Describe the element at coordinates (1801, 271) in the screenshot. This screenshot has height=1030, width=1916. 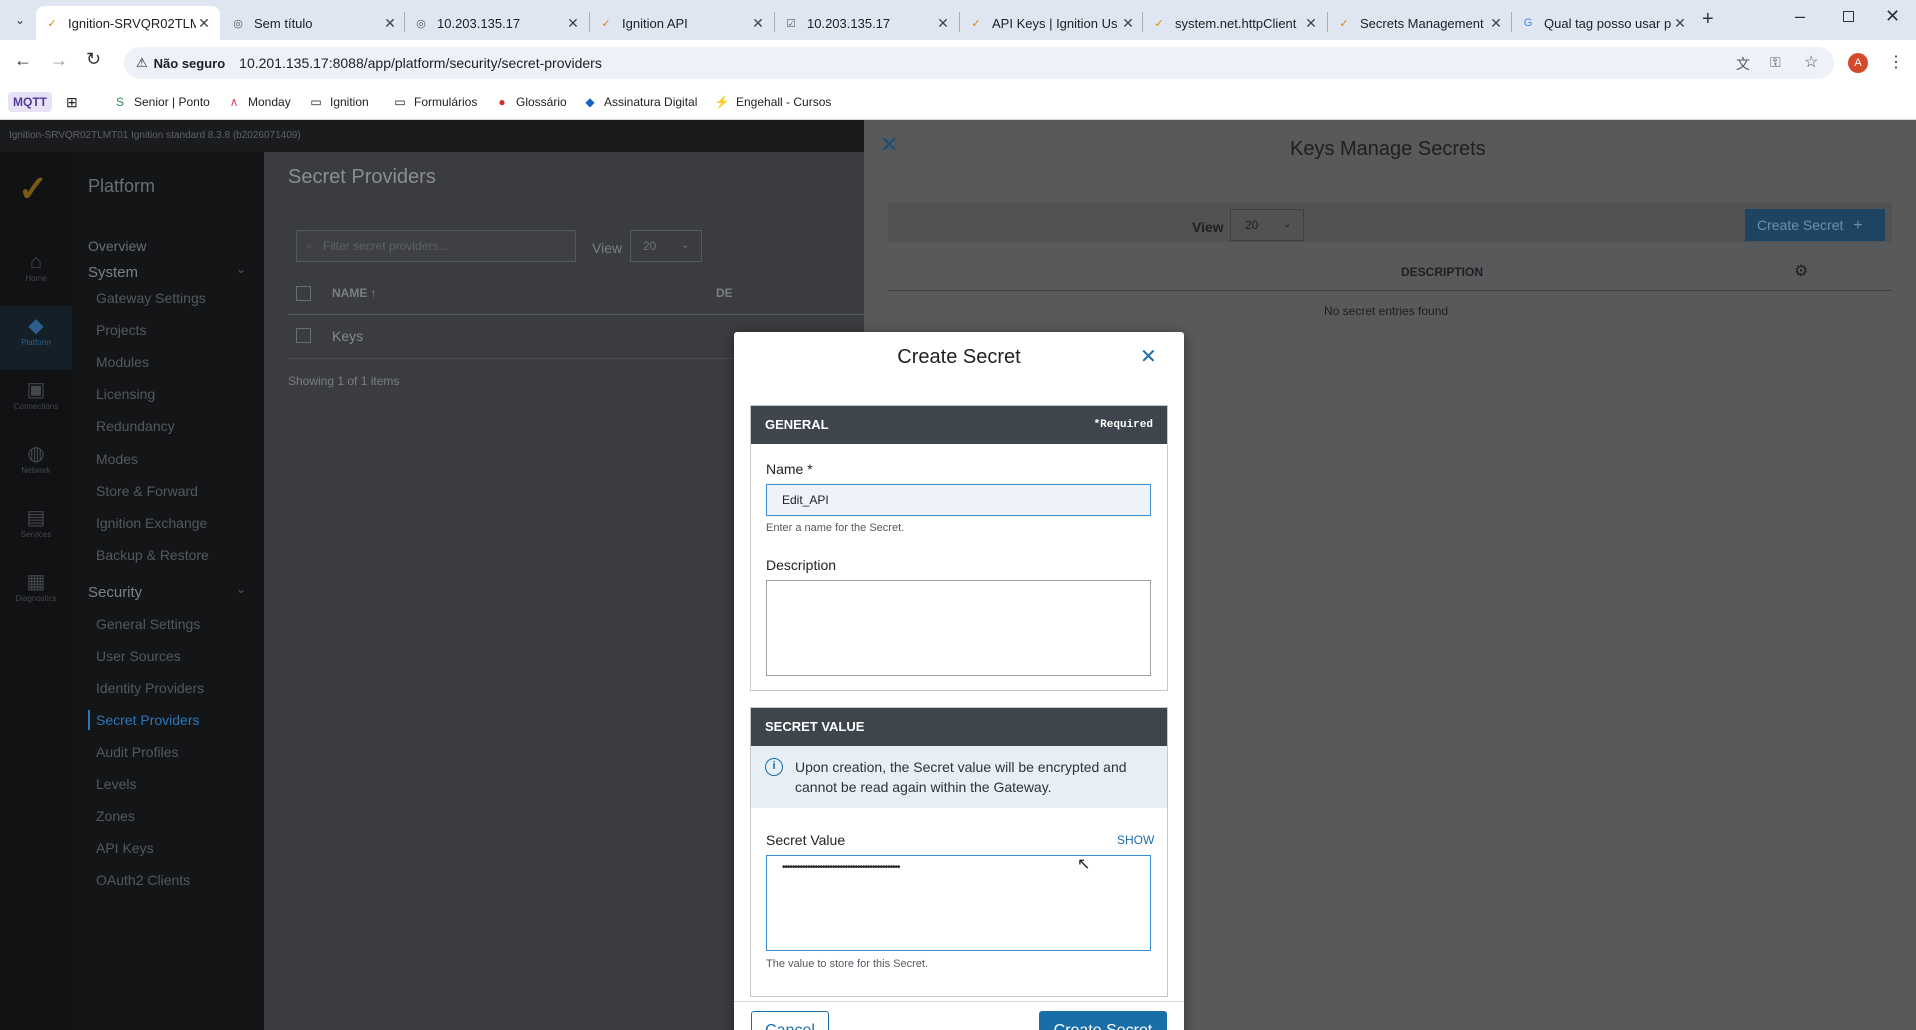
I see `settings-gear-icon: ⚙` at that location.